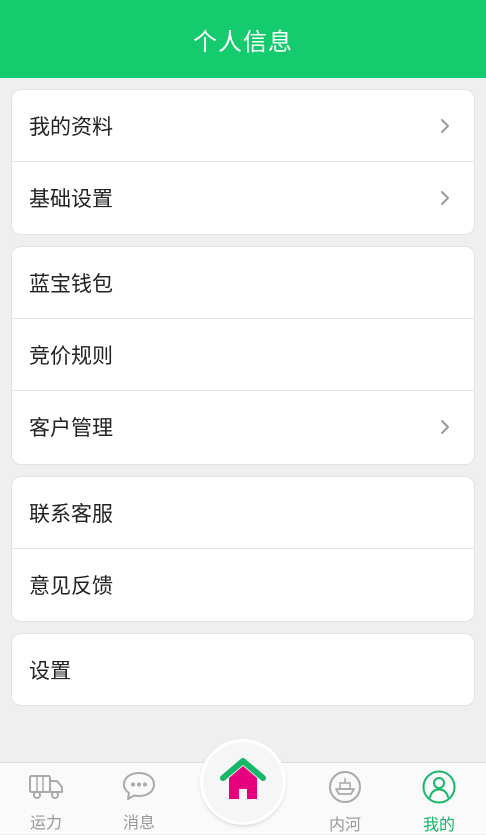  What do you see at coordinates (50, 671) in the screenshot?
I see `menu-item-label: 设置` at bounding box center [50, 671].